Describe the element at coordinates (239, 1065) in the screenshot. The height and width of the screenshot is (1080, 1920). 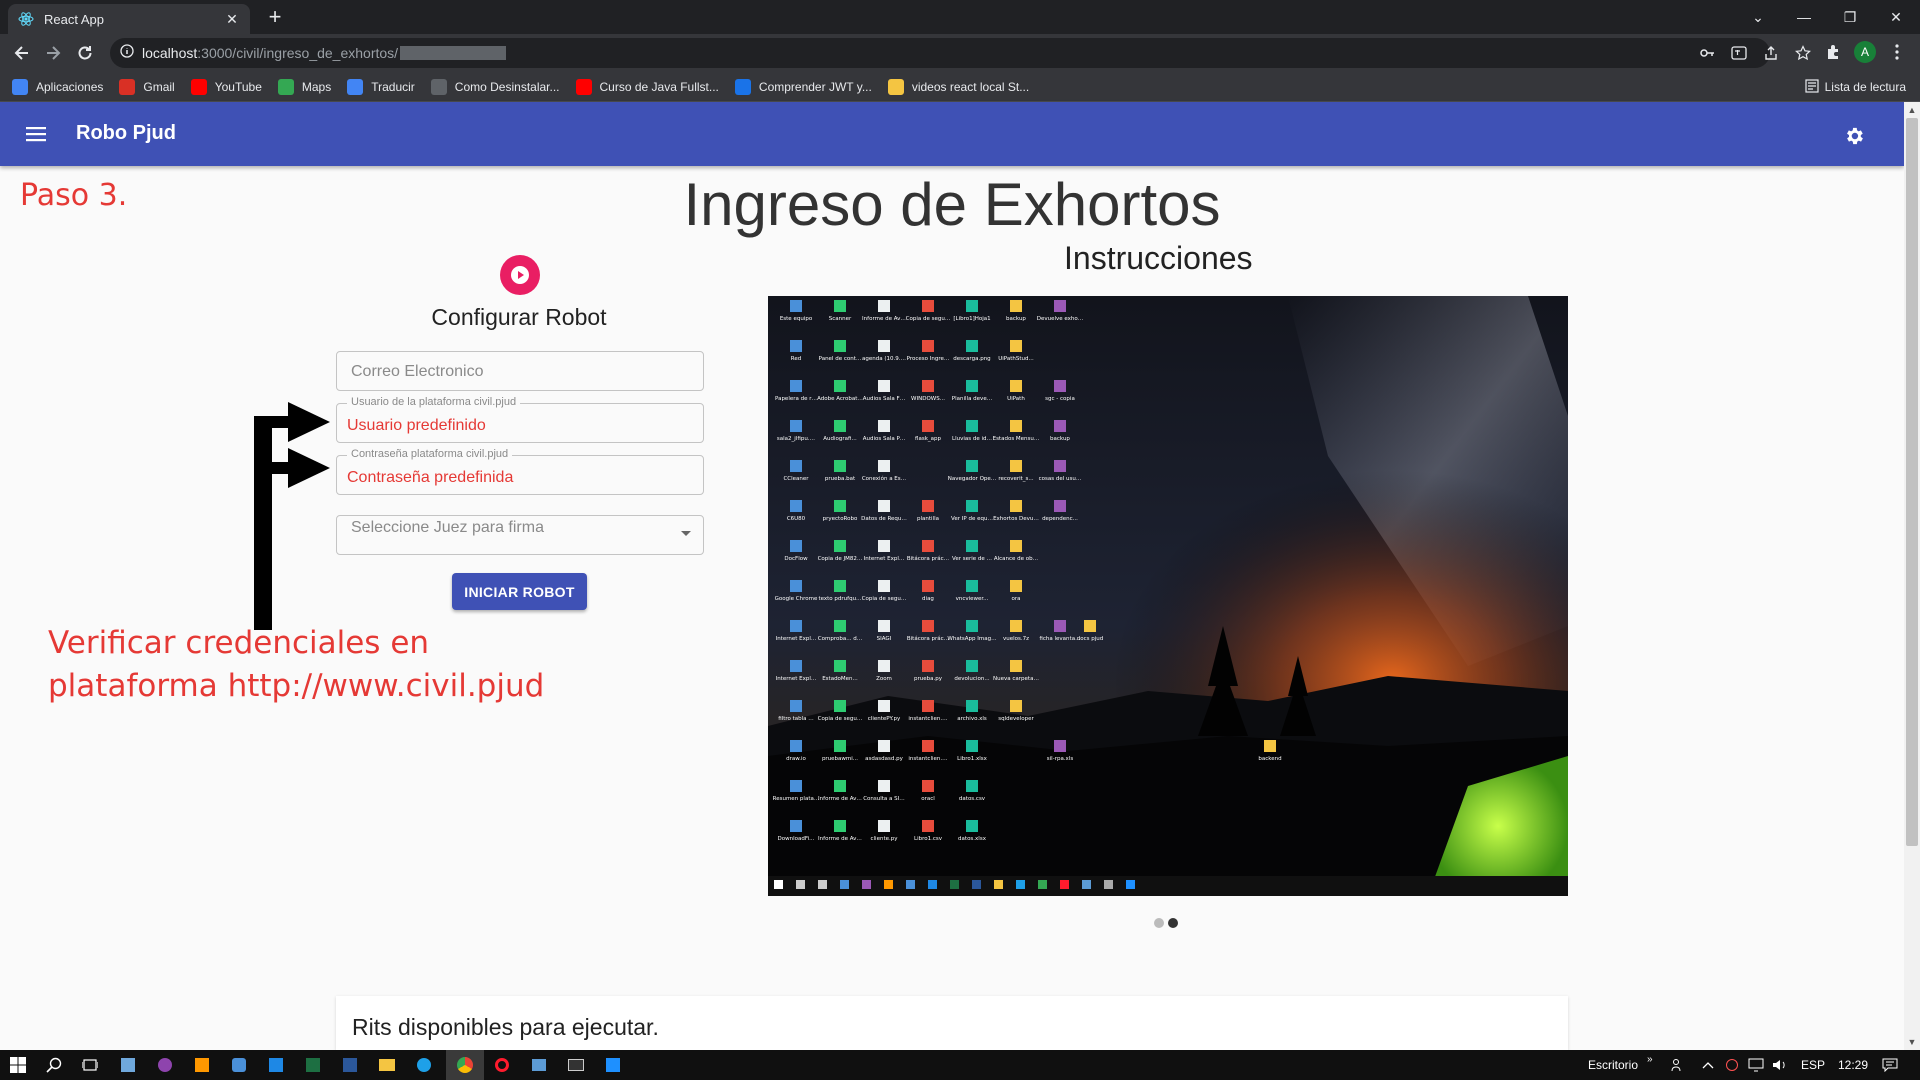
I see `app-icon-db` at that location.